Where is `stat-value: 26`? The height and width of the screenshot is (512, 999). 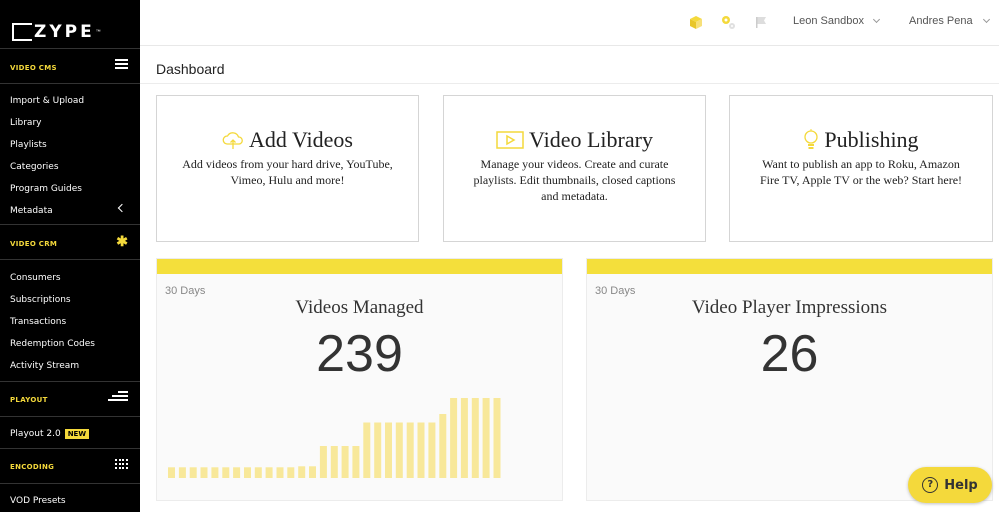
stat-value: 26 is located at coordinates (789, 354).